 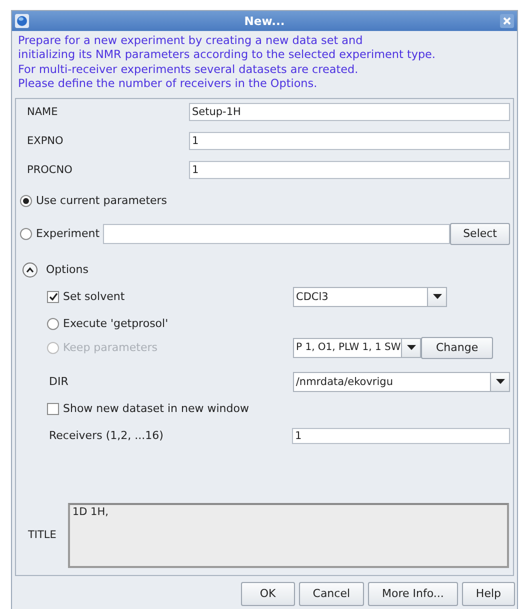 What do you see at coordinates (68, 233) in the screenshot?
I see `radio-label: Experiment` at bounding box center [68, 233].